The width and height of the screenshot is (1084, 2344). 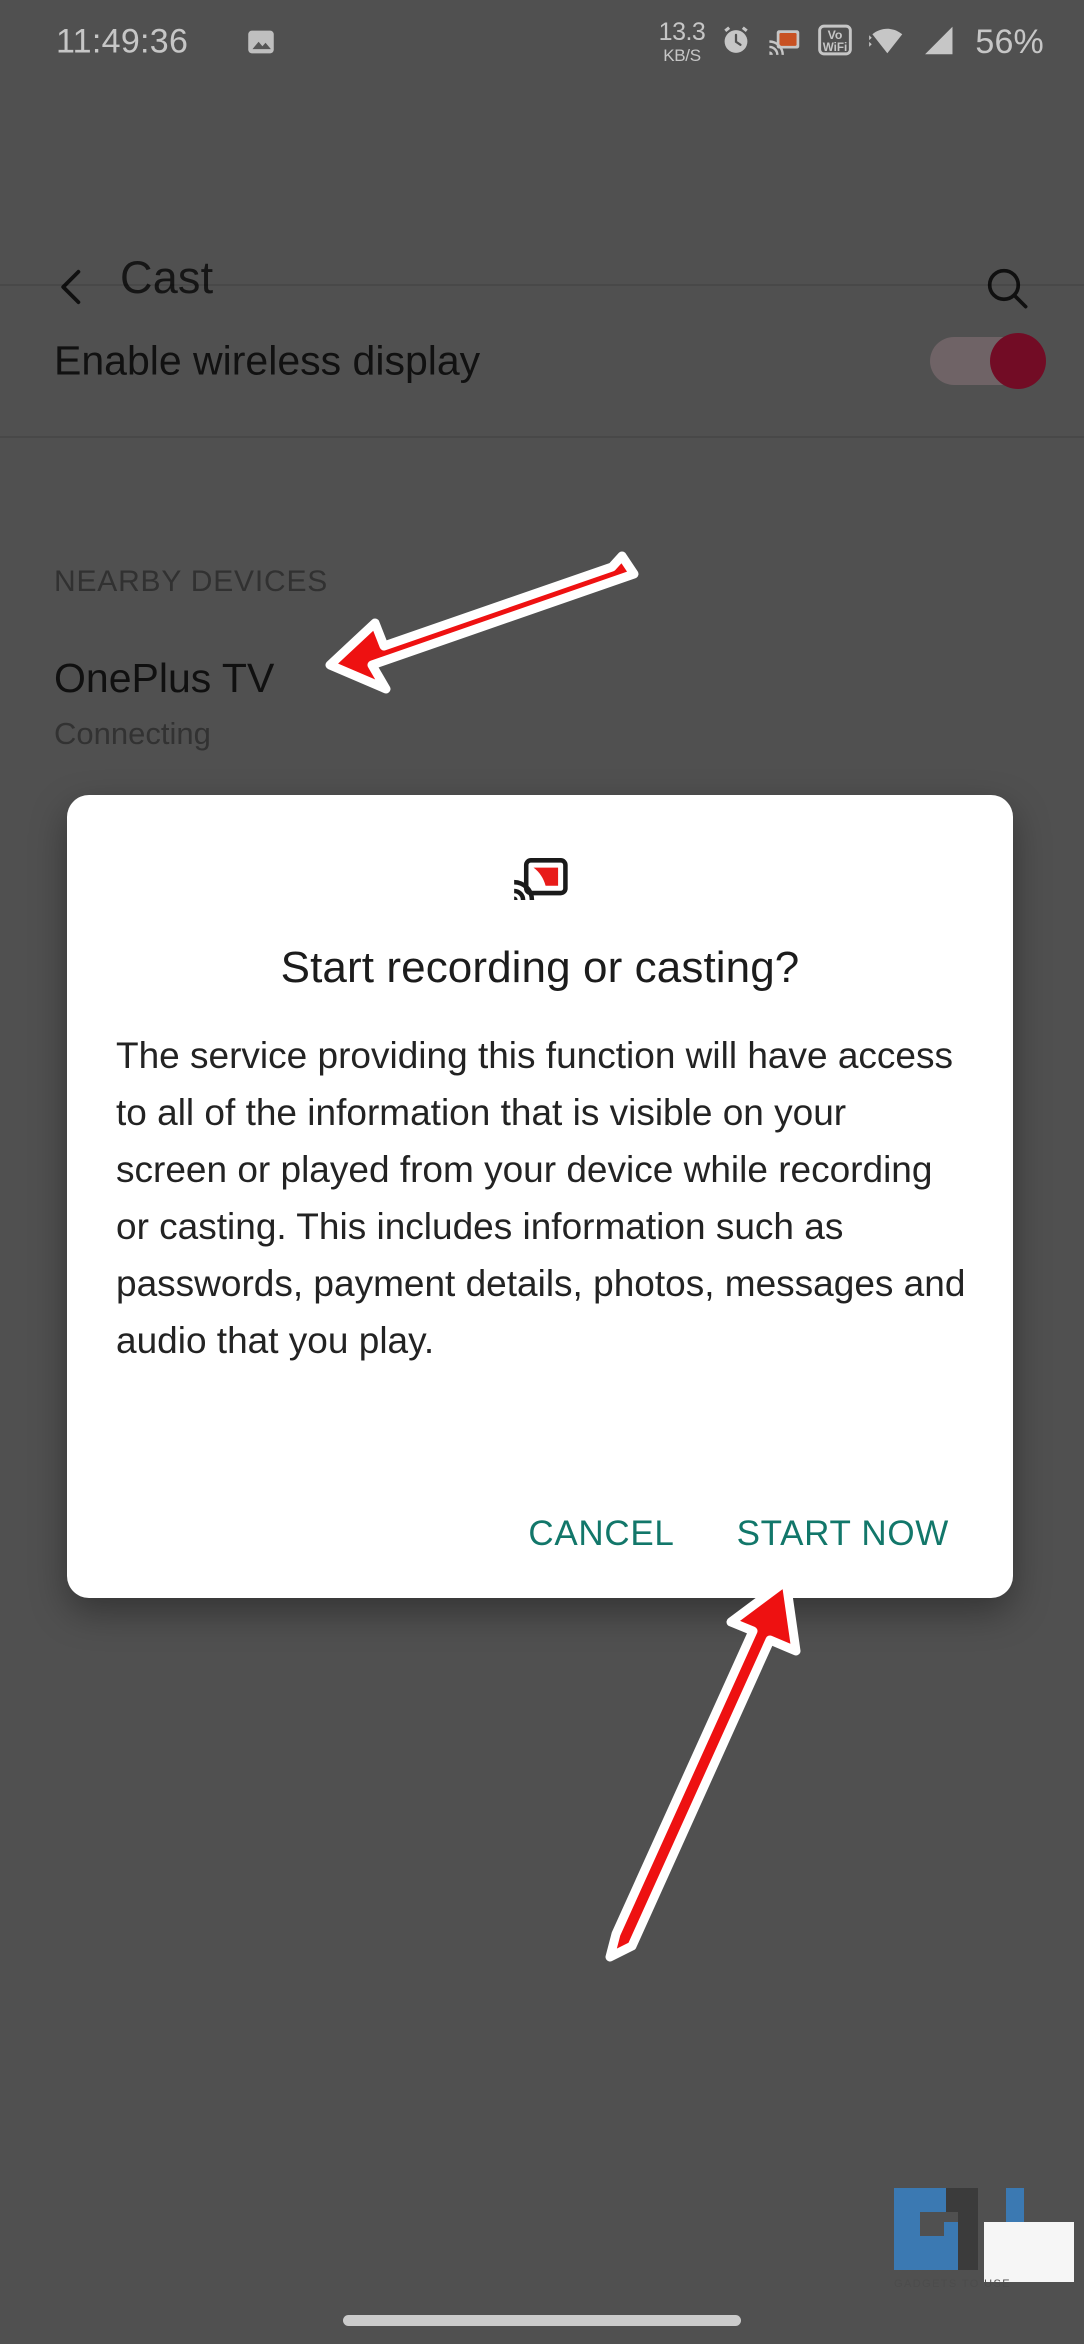 What do you see at coordinates (542, 196) in the screenshot?
I see `app-bar: Cast` at bounding box center [542, 196].